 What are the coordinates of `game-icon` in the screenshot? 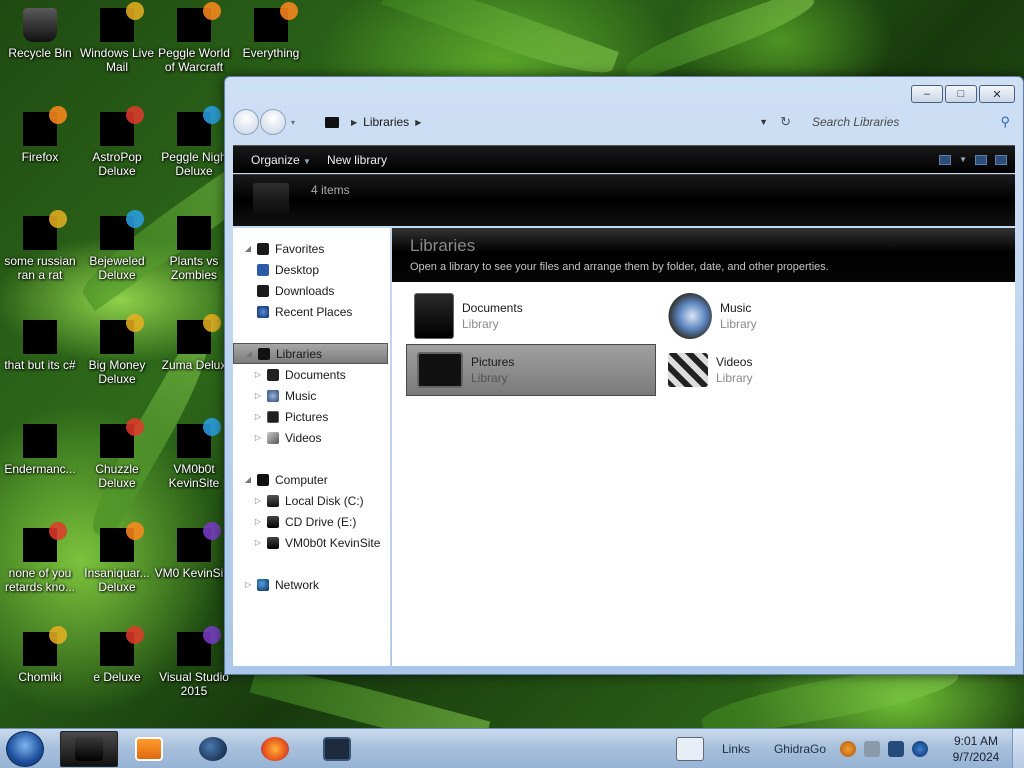 It's located at (122, 646).